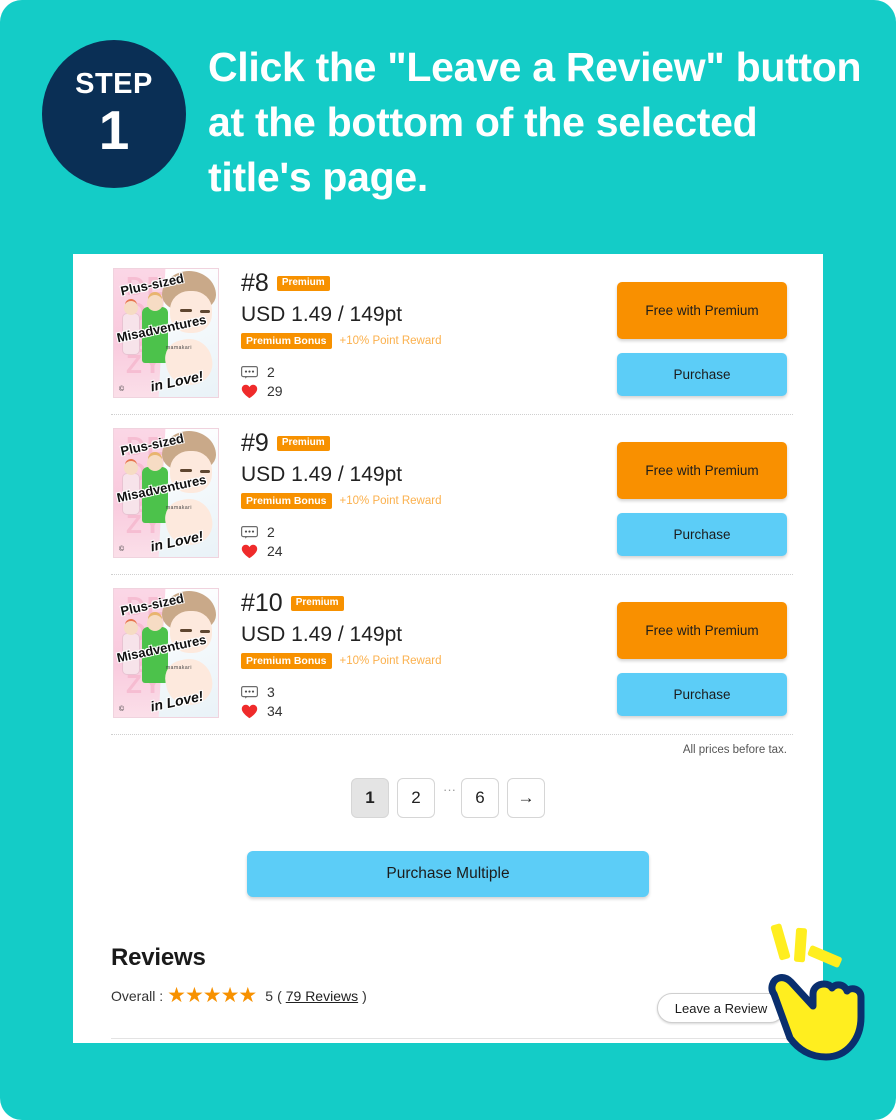 Image resolution: width=896 pixels, height=1120 pixels. Describe the element at coordinates (364, 995) in the screenshot. I see `reviews-paren-close: )` at that location.